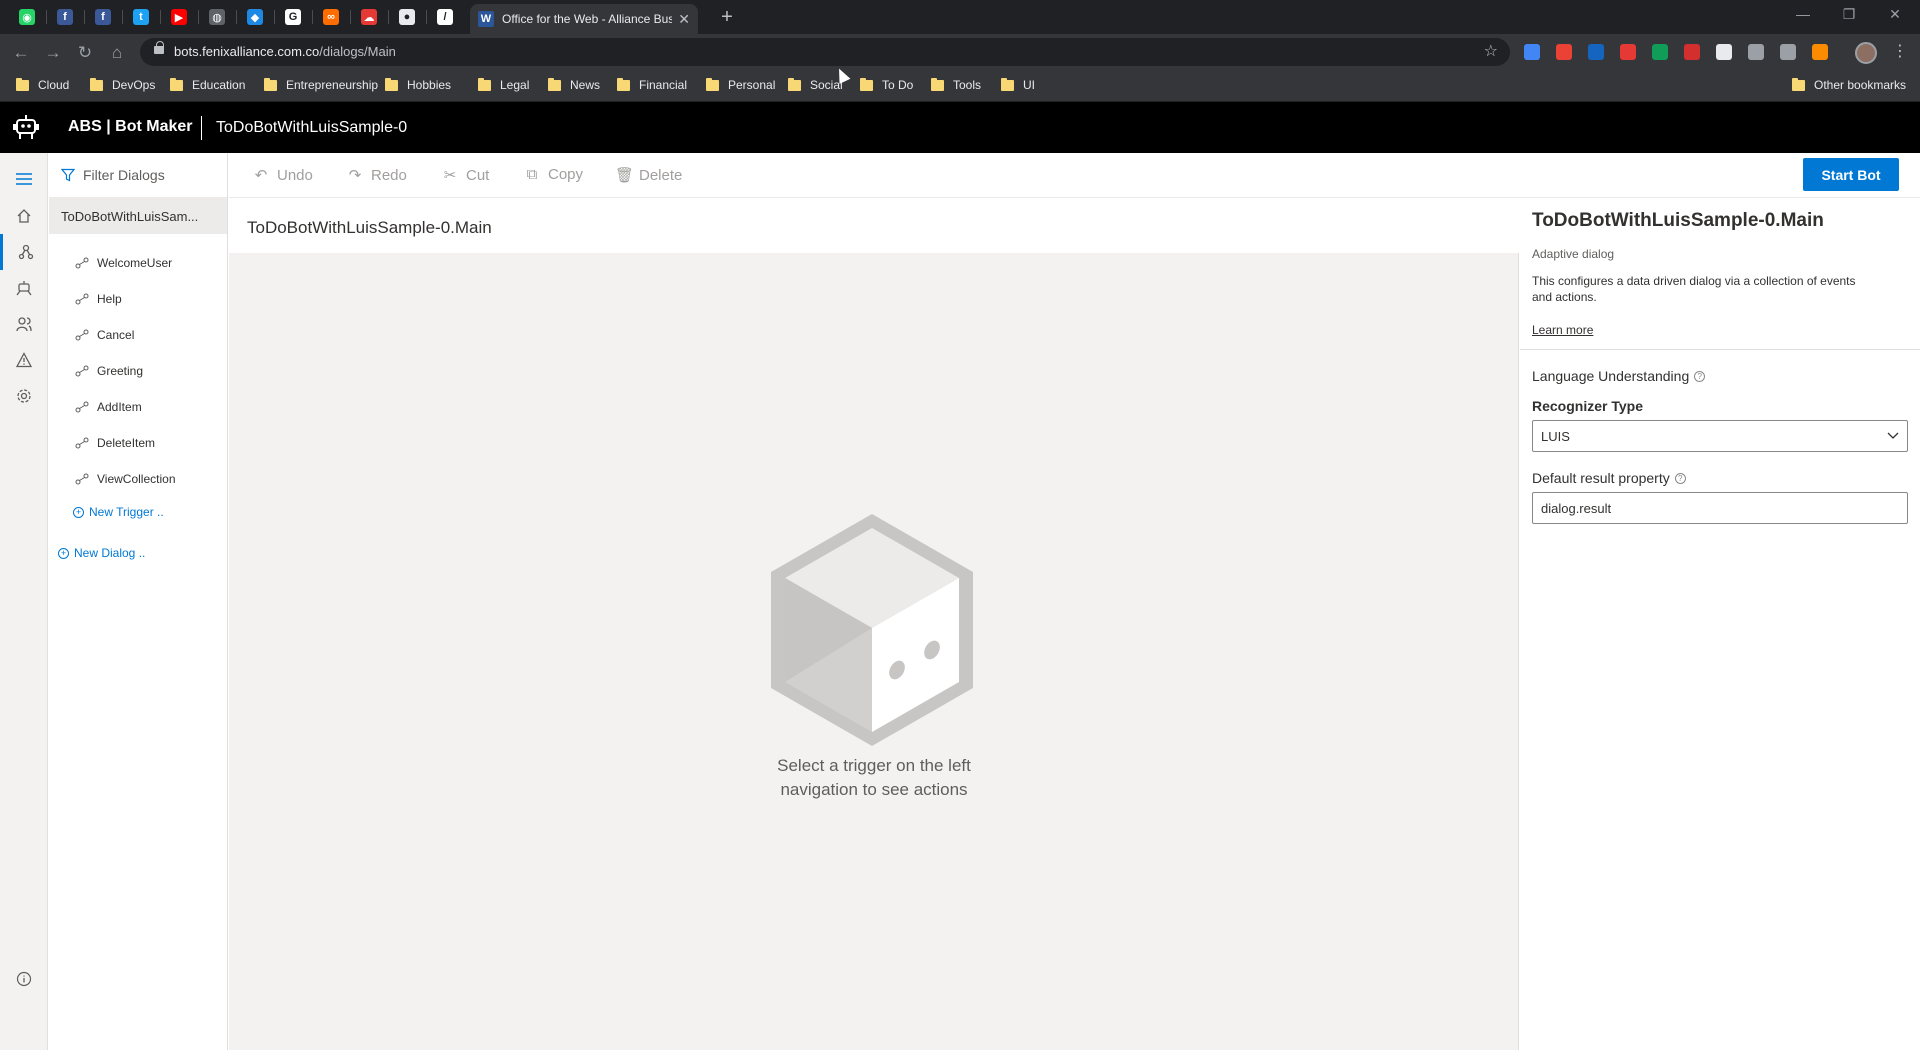 The width and height of the screenshot is (1920, 1050). What do you see at coordinates (466, 175) in the screenshot?
I see `cut-button: ✂ Cut` at bounding box center [466, 175].